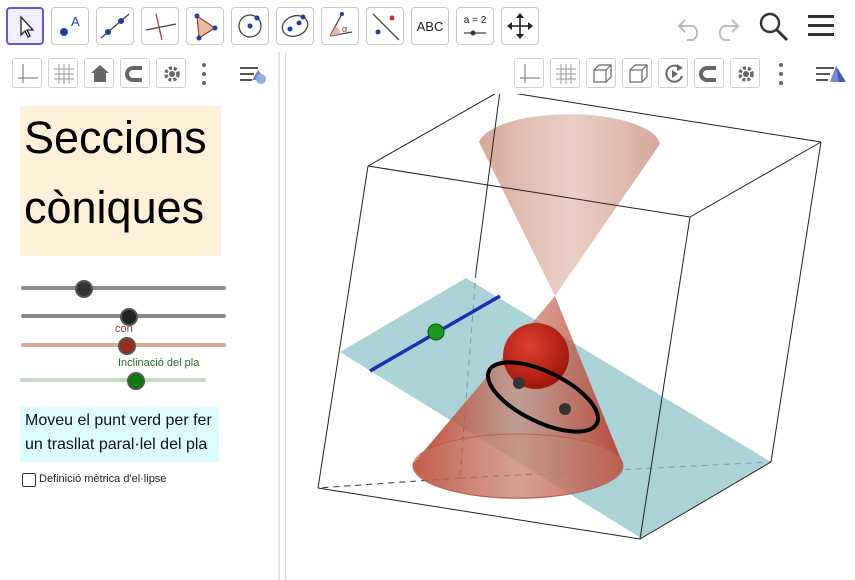 The image size is (855, 580). I want to click on title-line-2: còniques, so click(114, 207).